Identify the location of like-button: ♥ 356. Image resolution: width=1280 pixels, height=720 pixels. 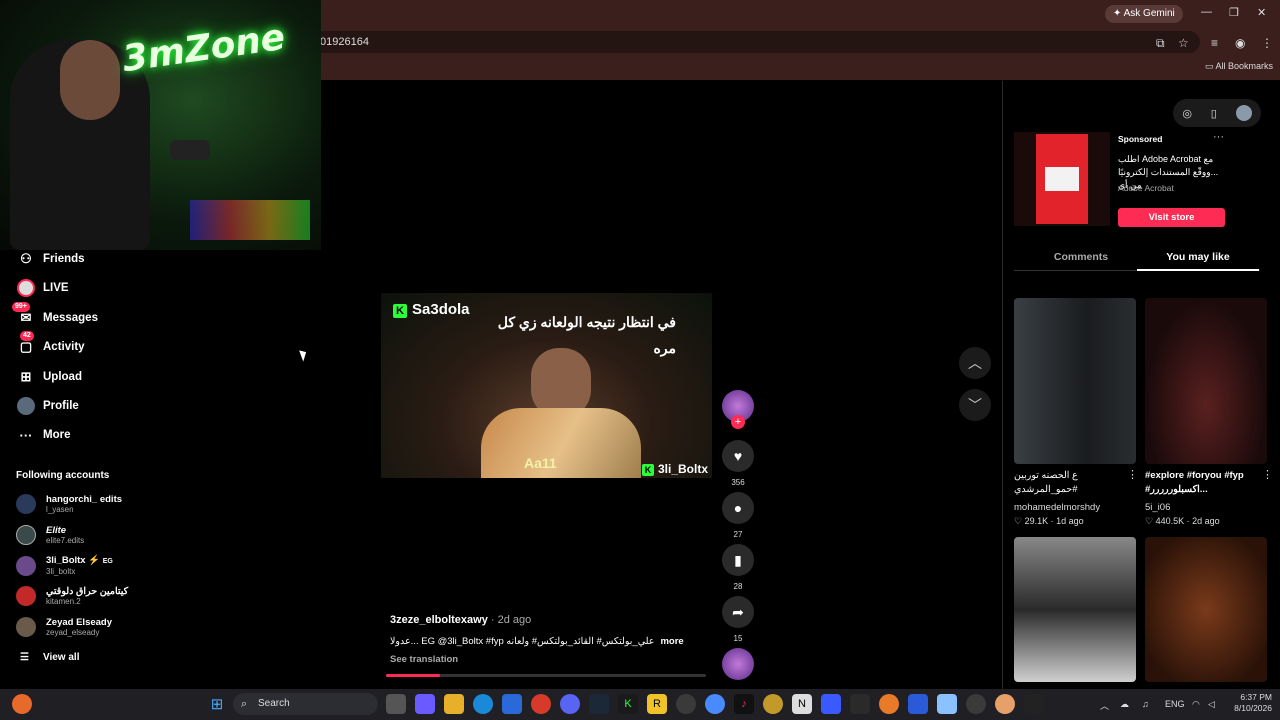
(738, 463).